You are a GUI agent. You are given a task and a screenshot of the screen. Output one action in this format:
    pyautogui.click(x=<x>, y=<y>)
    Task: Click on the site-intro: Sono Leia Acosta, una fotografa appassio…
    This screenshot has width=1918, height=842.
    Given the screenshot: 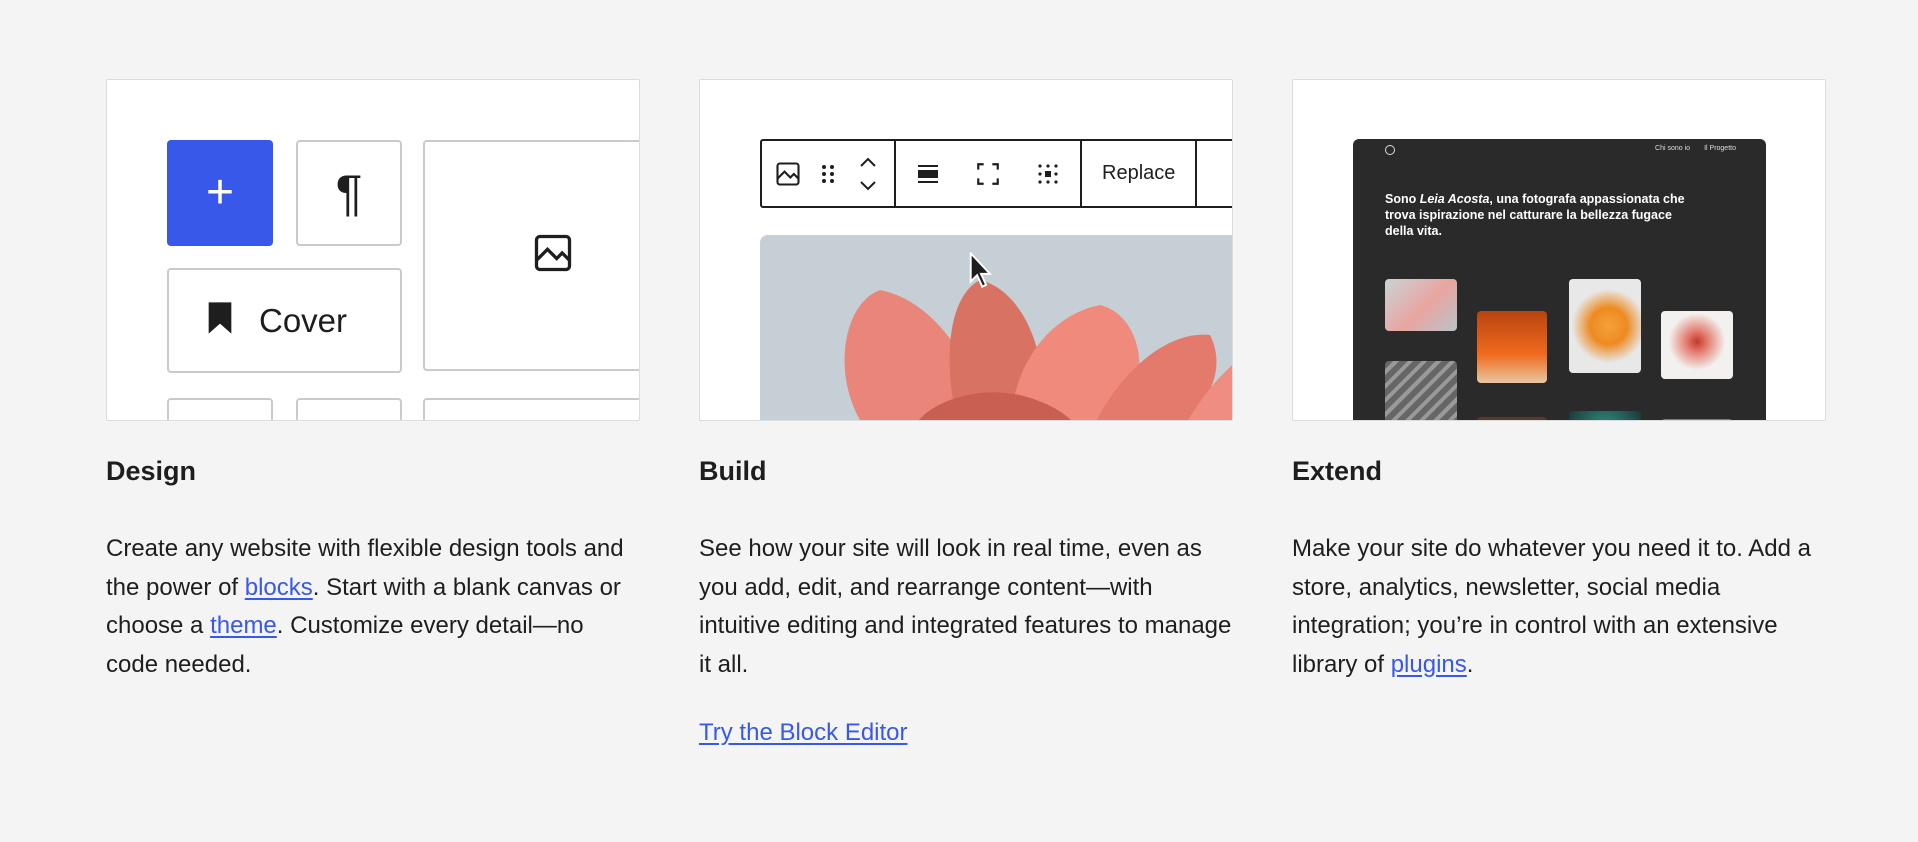 What is the action you would take?
    pyautogui.click(x=1535, y=215)
    